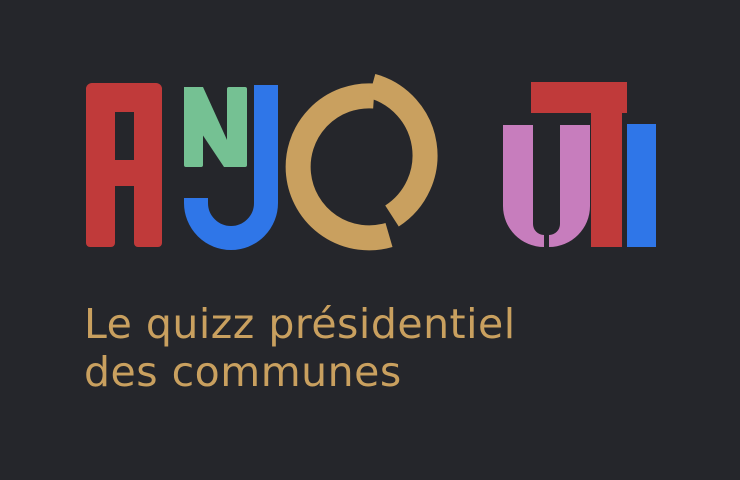 The image size is (740, 480). I want to click on logo-letter-u, so click(546, 186).